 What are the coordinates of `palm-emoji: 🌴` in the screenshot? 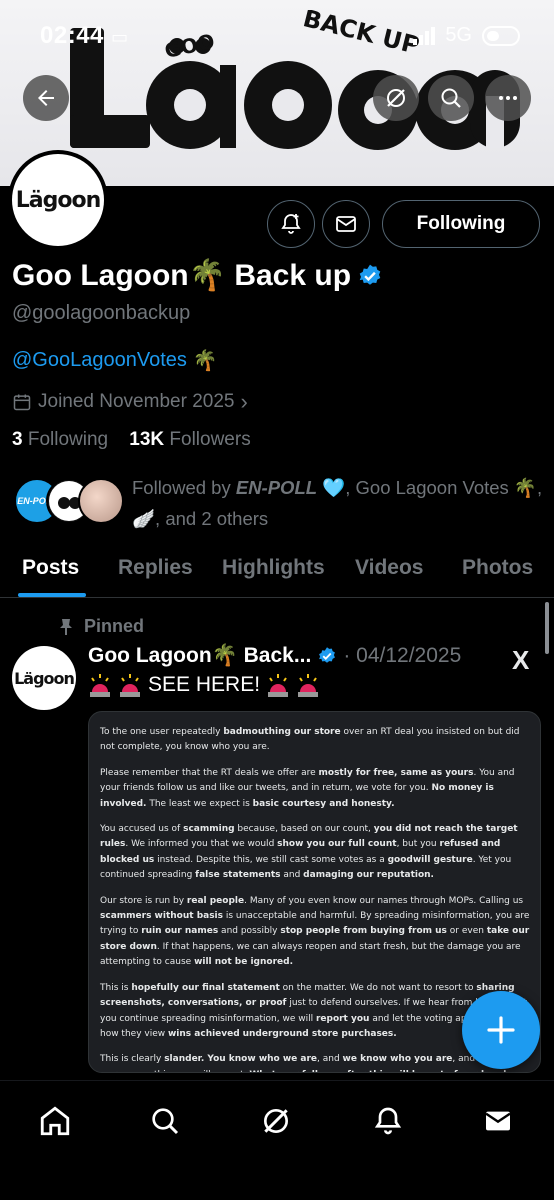 It's located at (205, 361).